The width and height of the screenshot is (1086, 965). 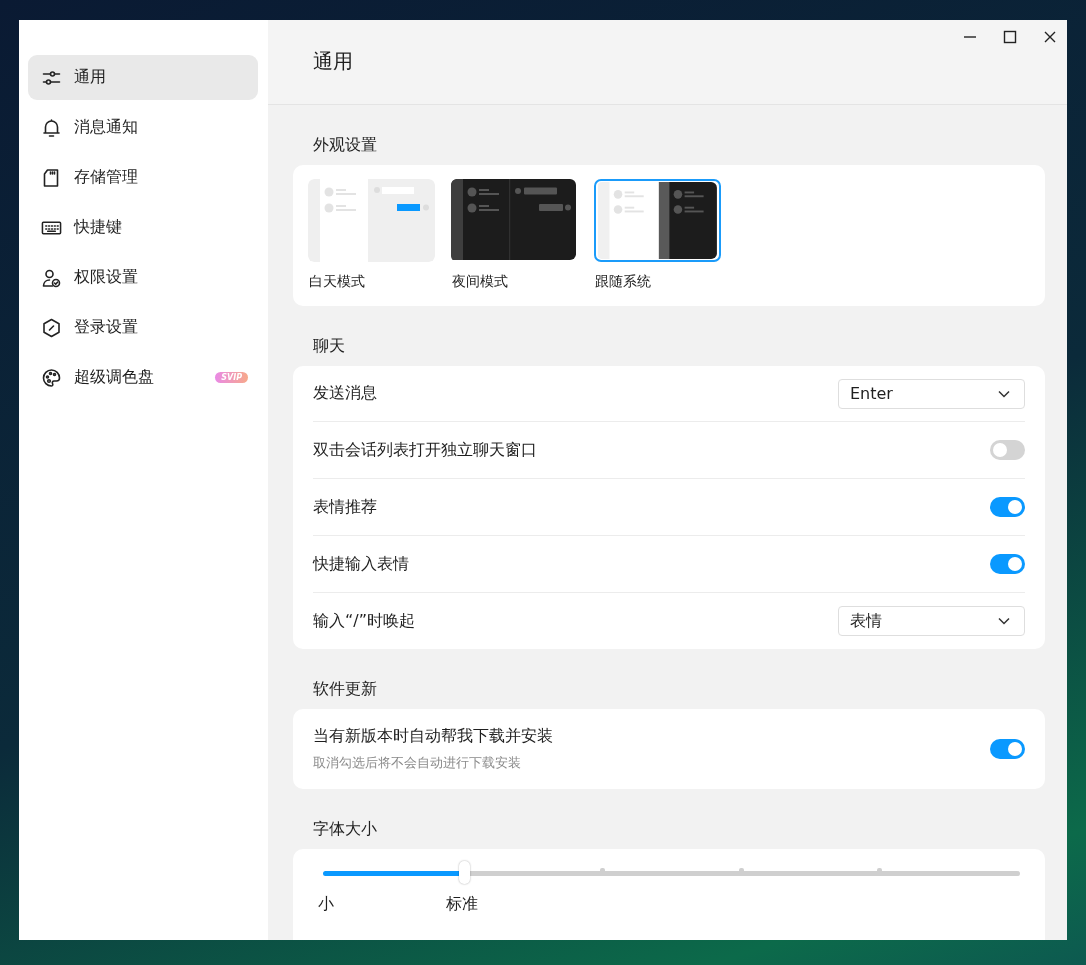 What do you see at coordinates (329, 346) in the screenshot?
I see `section-title: 聊天` at bounding box center [329, 346].